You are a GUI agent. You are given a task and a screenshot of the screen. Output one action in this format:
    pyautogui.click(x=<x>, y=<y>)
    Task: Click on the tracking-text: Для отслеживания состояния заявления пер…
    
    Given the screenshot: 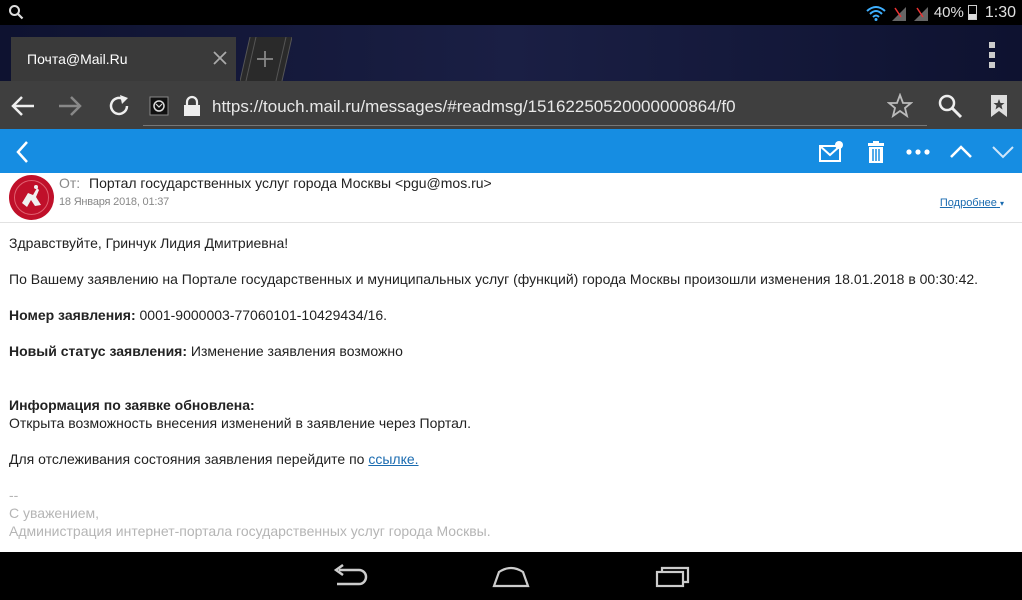 What is the action you would take?
    pyautogui.click(x=187, y=459)
    